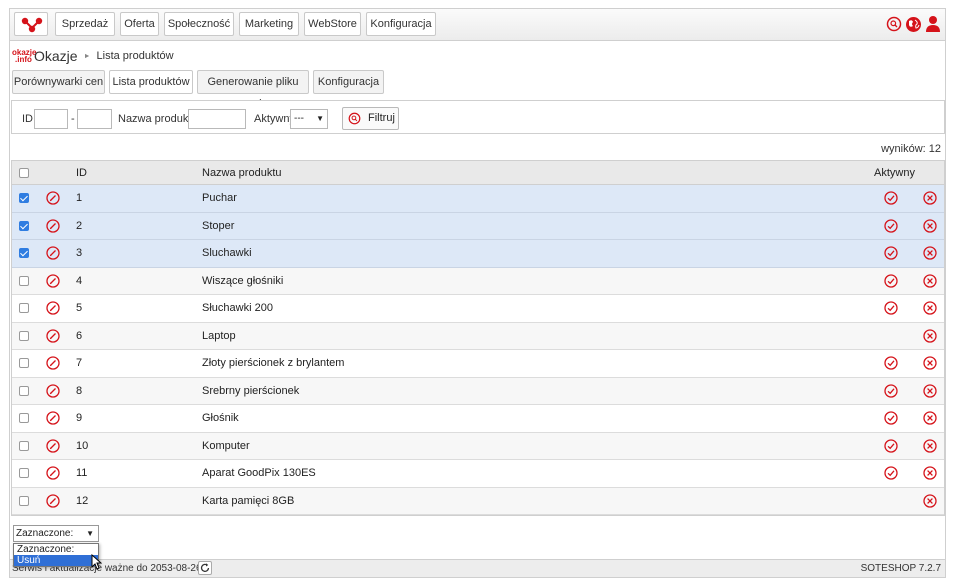  What do you see at coordinates (242, 281) in the screenshot?
I see `row-name: Wiszące głośniki` at bounding box center [242, 281].